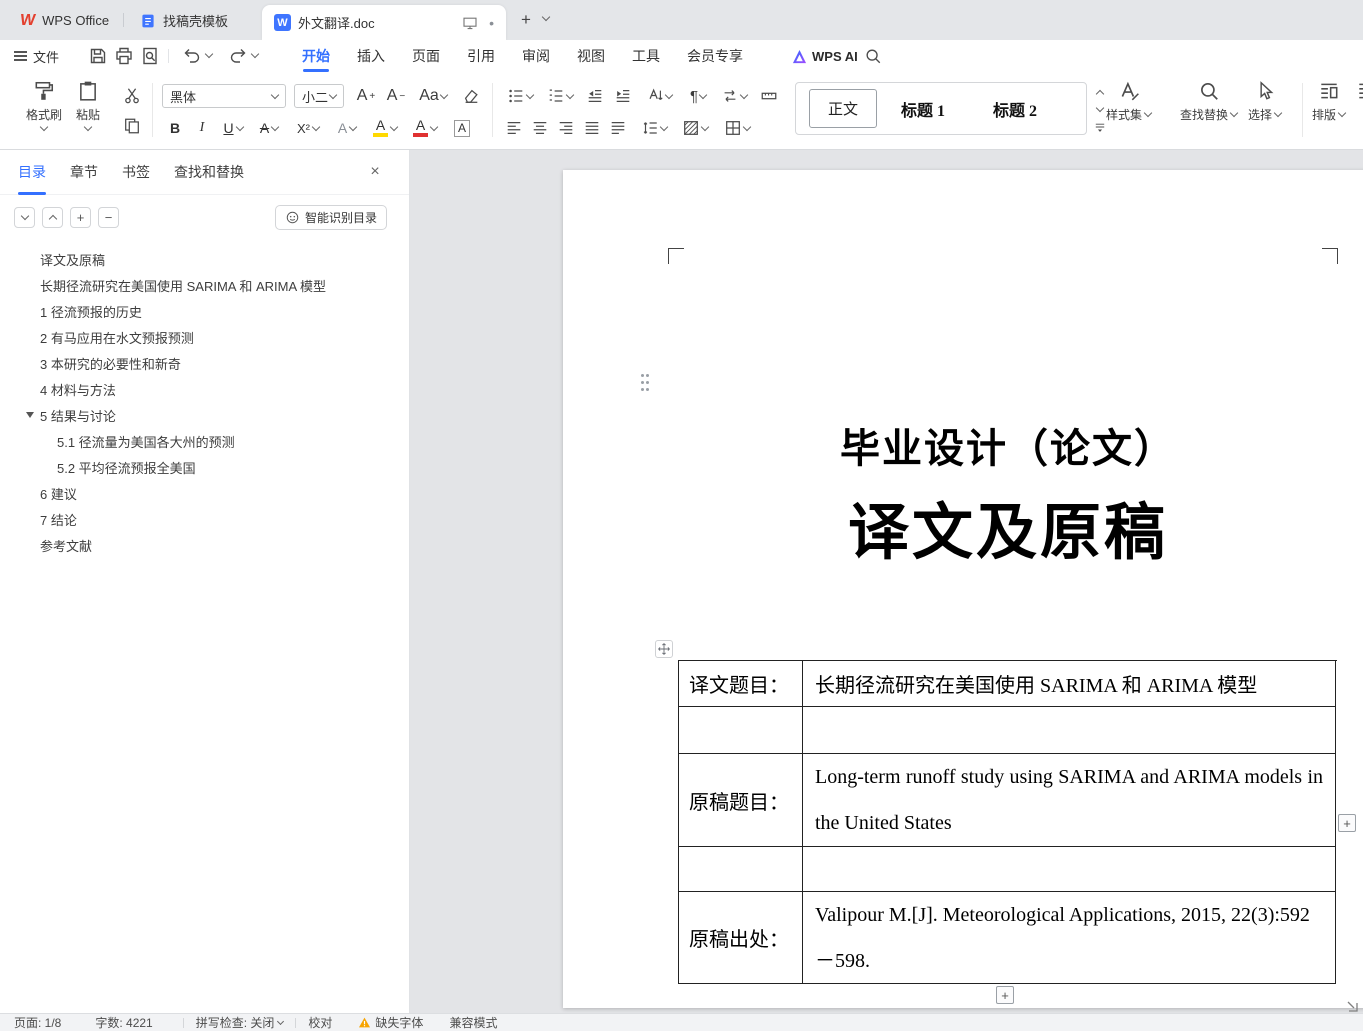 Image resolution: width=1363 pixels, height=1031 pixels. Describe the element at coordinates (375, 172) in the screenshot. I see `sidebar-close-button: ×` at that location.